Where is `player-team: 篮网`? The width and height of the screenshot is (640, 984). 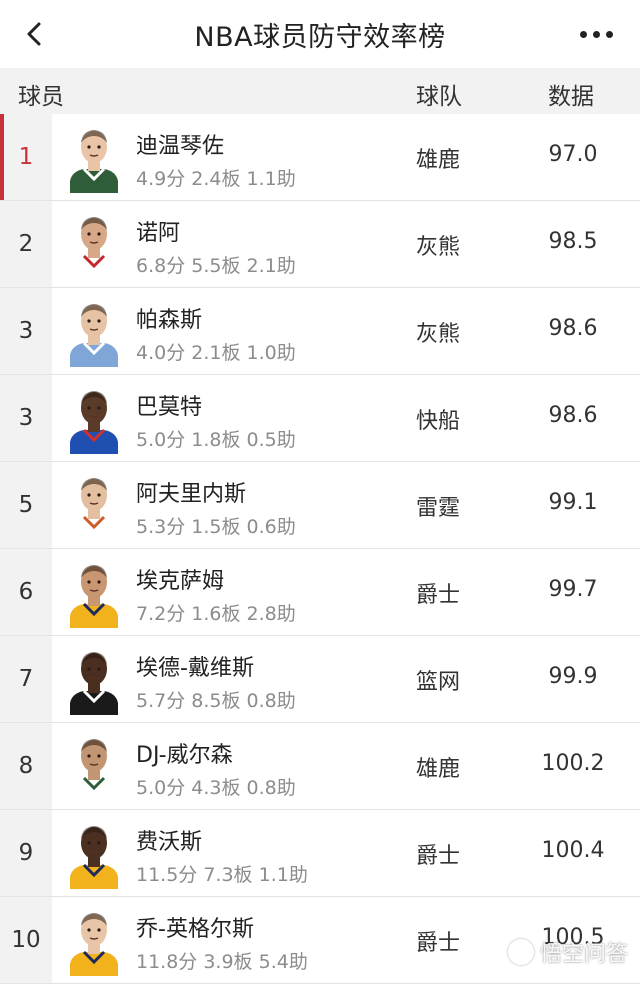 player-team: 篮网 is located at coordinates (438, 682).